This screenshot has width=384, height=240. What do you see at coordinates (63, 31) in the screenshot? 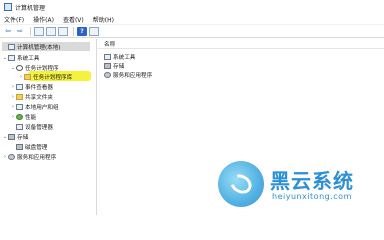
I see `export-list-icon` at bounding box center [63, 31].